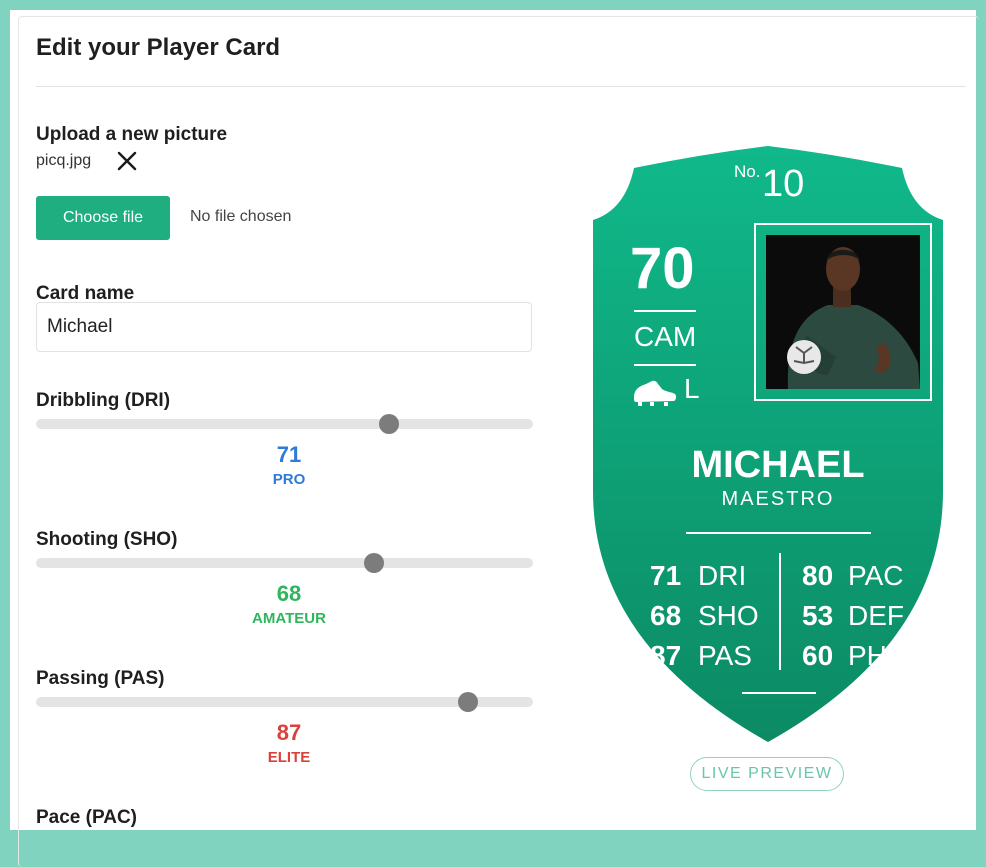 The width and height of the screenshot is (986, 867). Describe the element at coordinates (778, 465) in the screenshot. I see `card-player-name: MICHAEL` at that location.